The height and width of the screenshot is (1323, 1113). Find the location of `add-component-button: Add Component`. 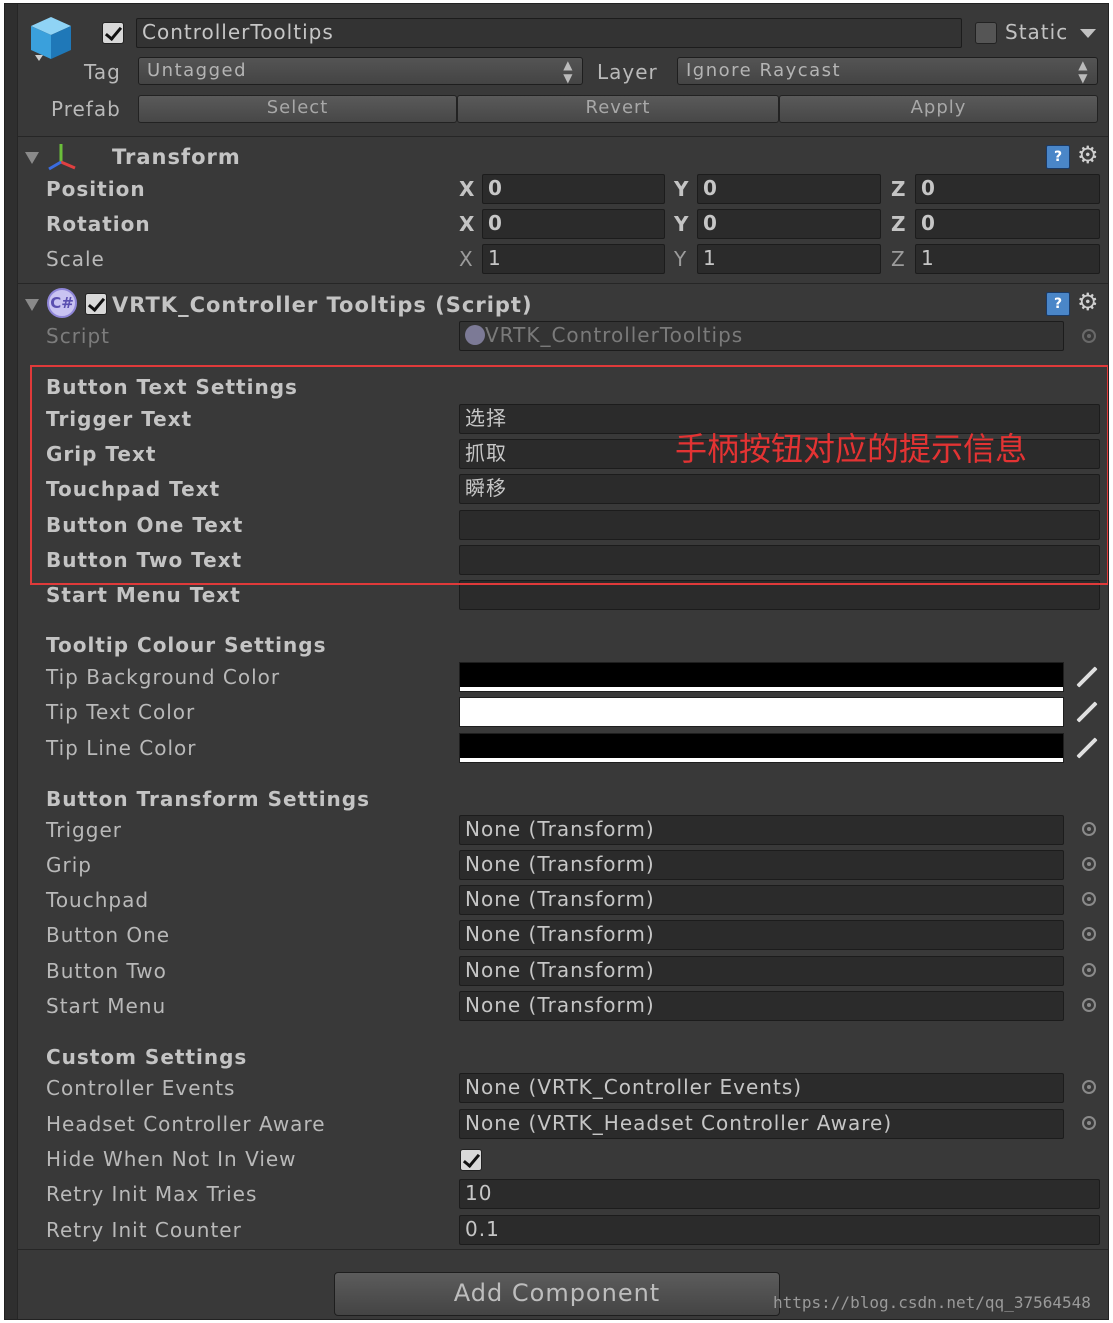

add-component-button: Add Component is located at coordinates (557, 1294).